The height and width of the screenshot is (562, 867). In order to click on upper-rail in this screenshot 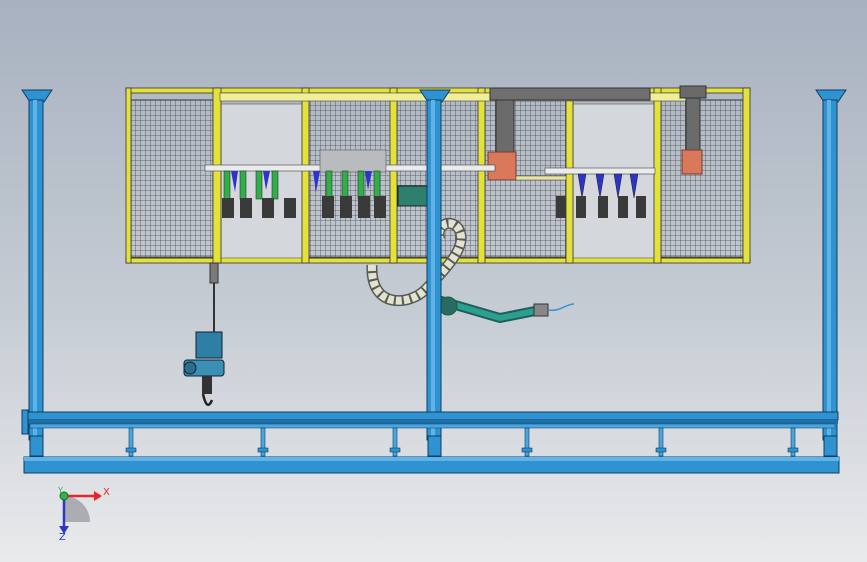, I will do `click(432, 416)`.